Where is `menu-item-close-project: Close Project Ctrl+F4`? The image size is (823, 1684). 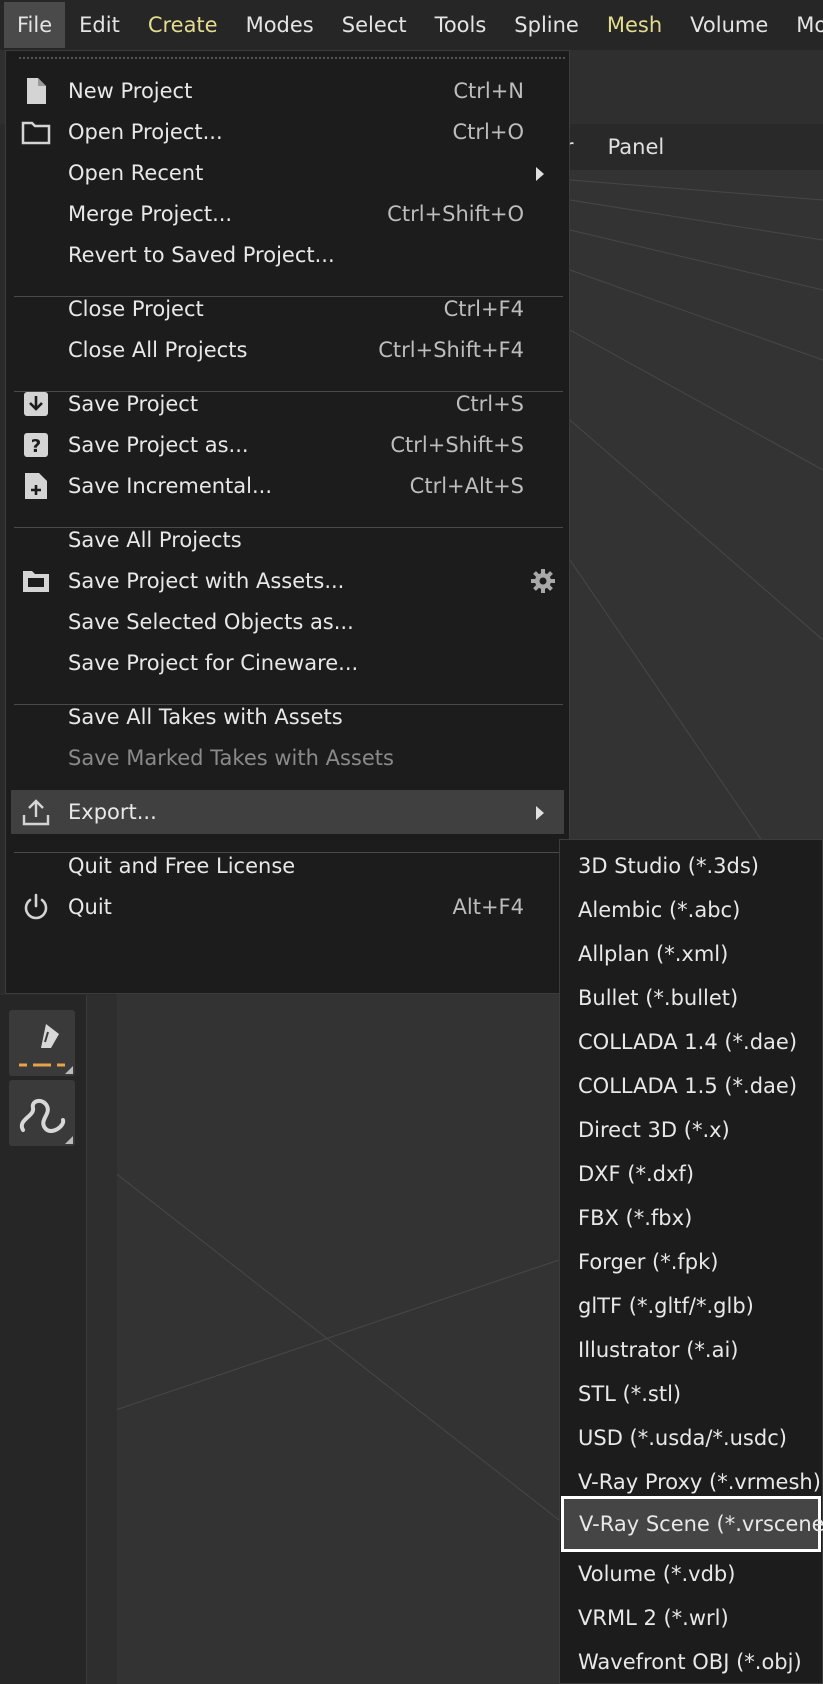
menu-item-close-project: Close Project Ctrl+F4 is located at coordinates (287, 309).